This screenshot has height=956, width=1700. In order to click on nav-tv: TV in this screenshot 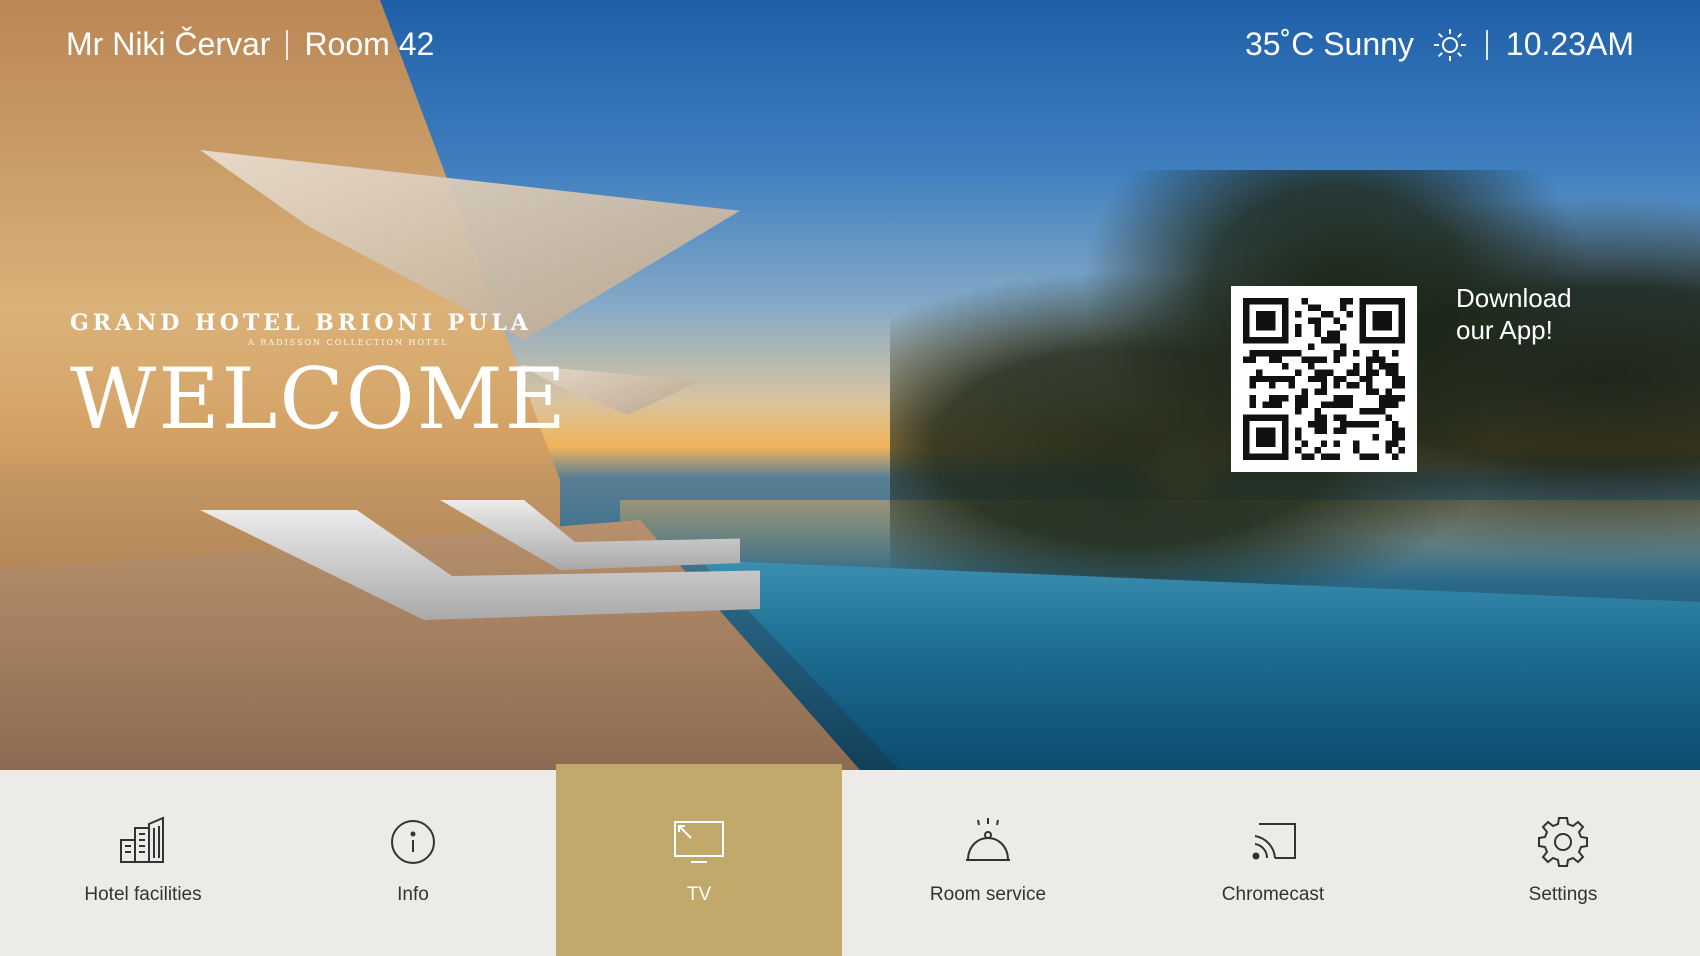, I will do `click(699, 860)`.